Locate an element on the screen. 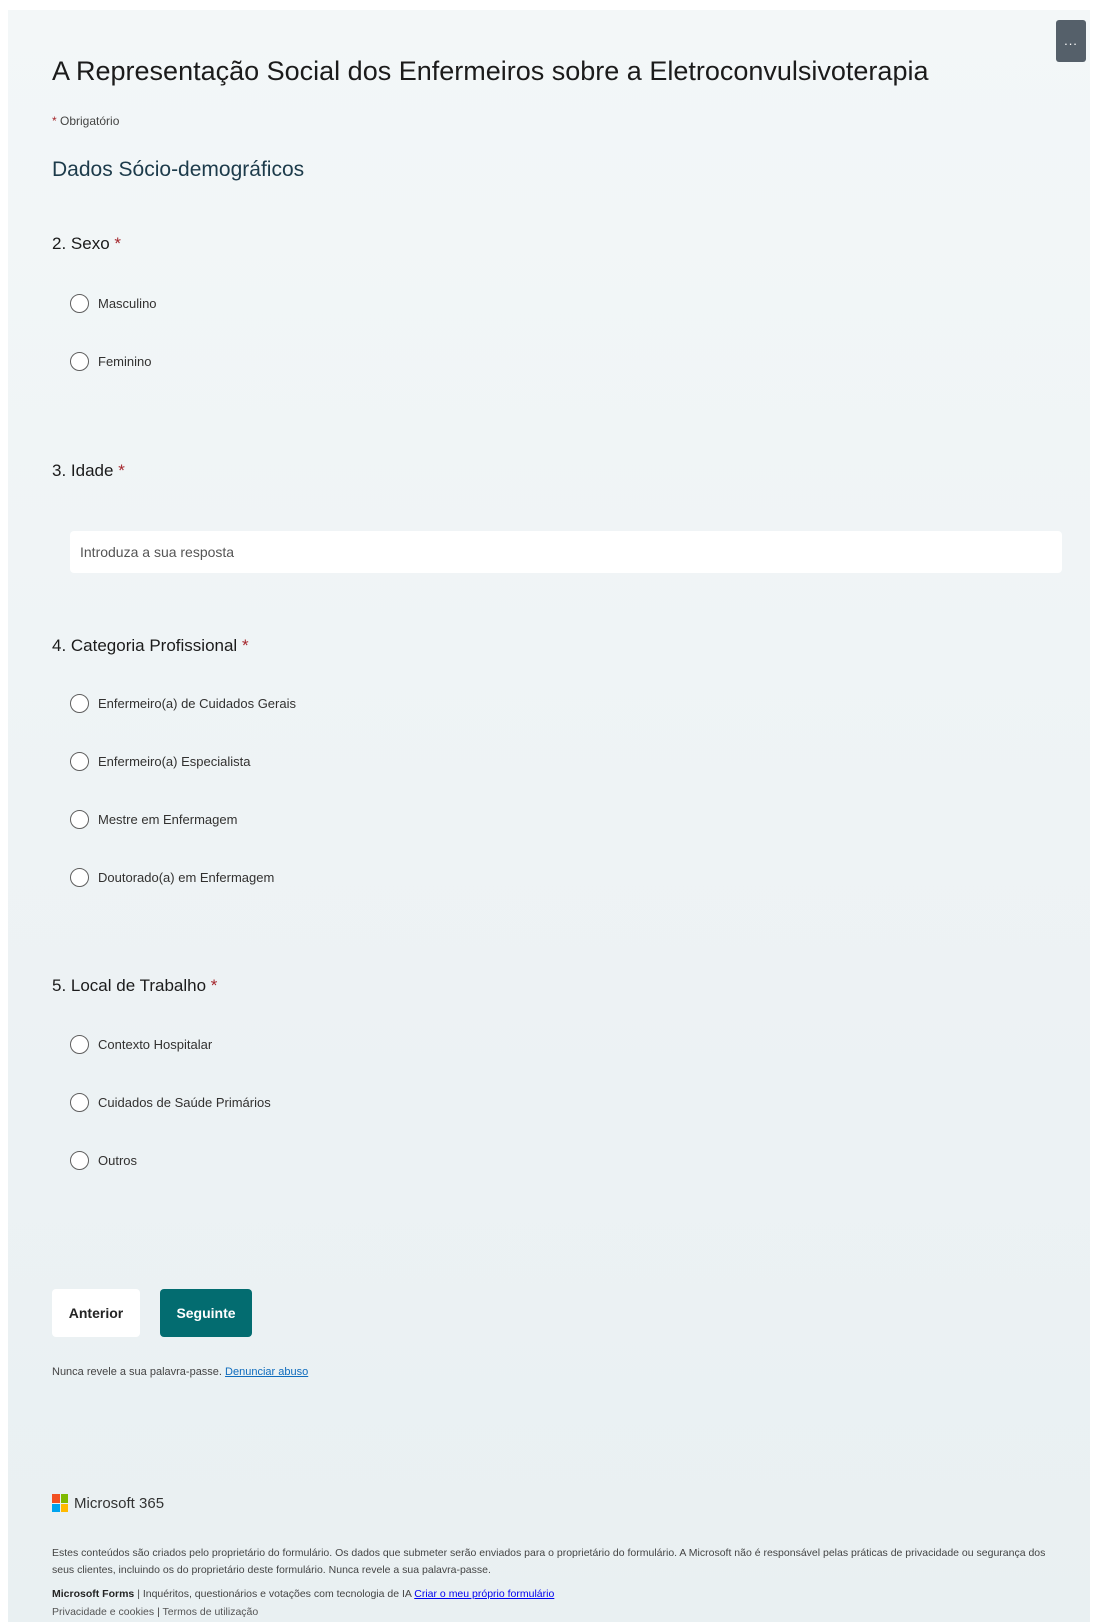  section-title: Dados Sócio-demográficos is located at coordinates (178, 169).